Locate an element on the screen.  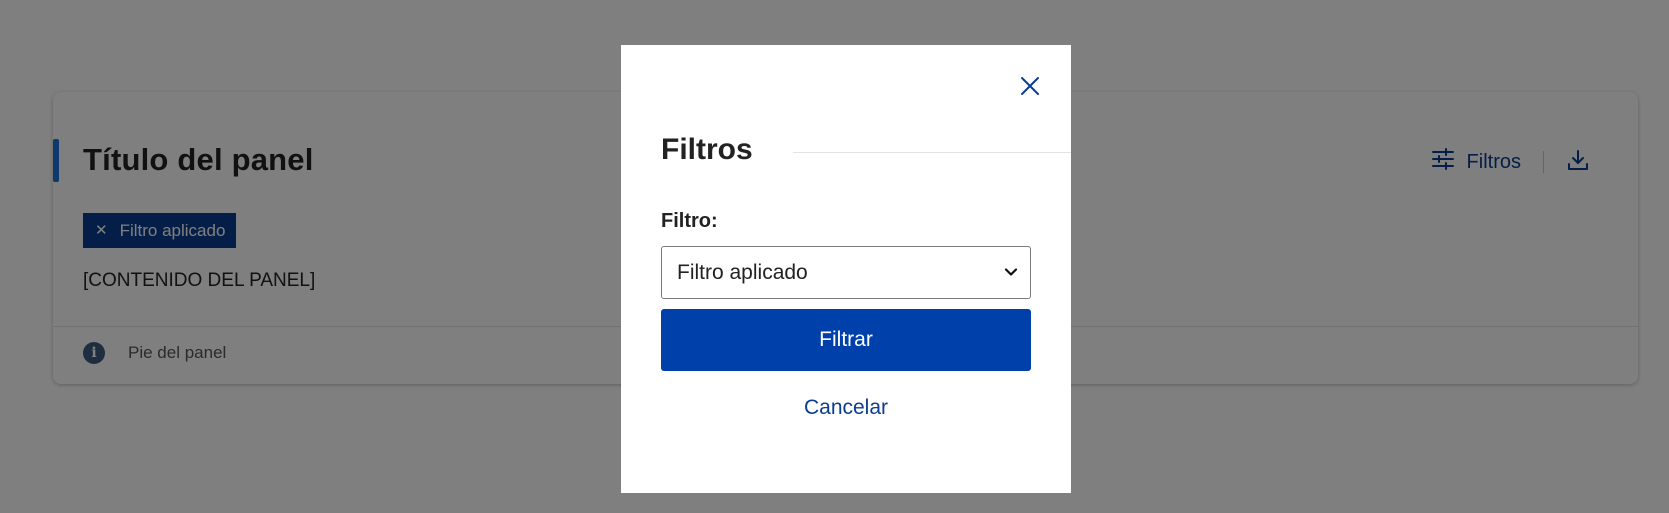
chevron-down-icon is located at coordinates (1011, 273).